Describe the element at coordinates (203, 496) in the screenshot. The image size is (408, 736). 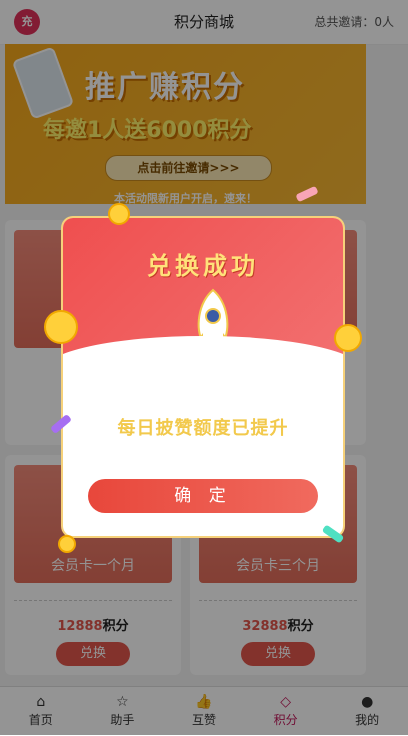
I see `confirm-button: 确 定` at that location.